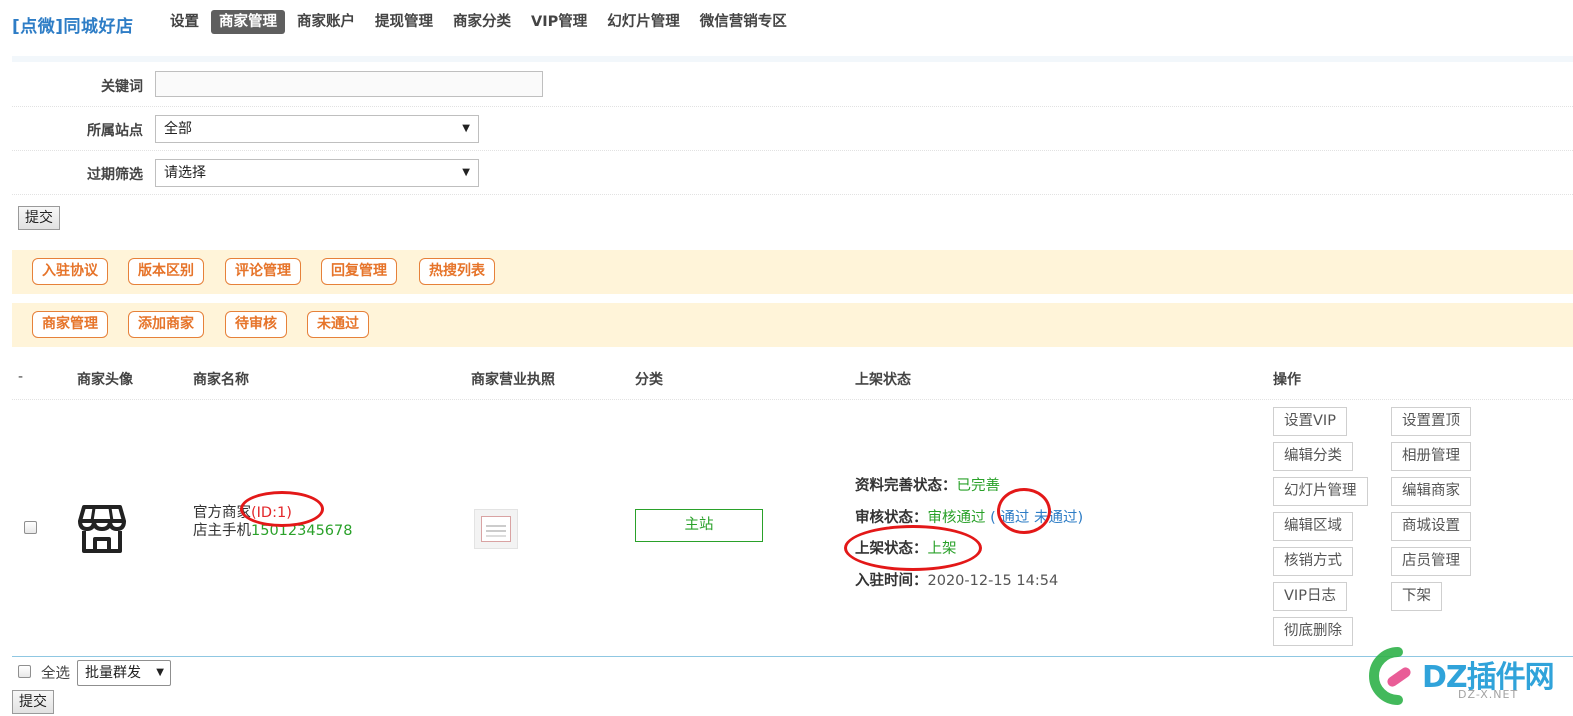 The height and width of the screenshot is (716, 1573). I want to click on audit-pass-link: 通过, so click(1014, 518).